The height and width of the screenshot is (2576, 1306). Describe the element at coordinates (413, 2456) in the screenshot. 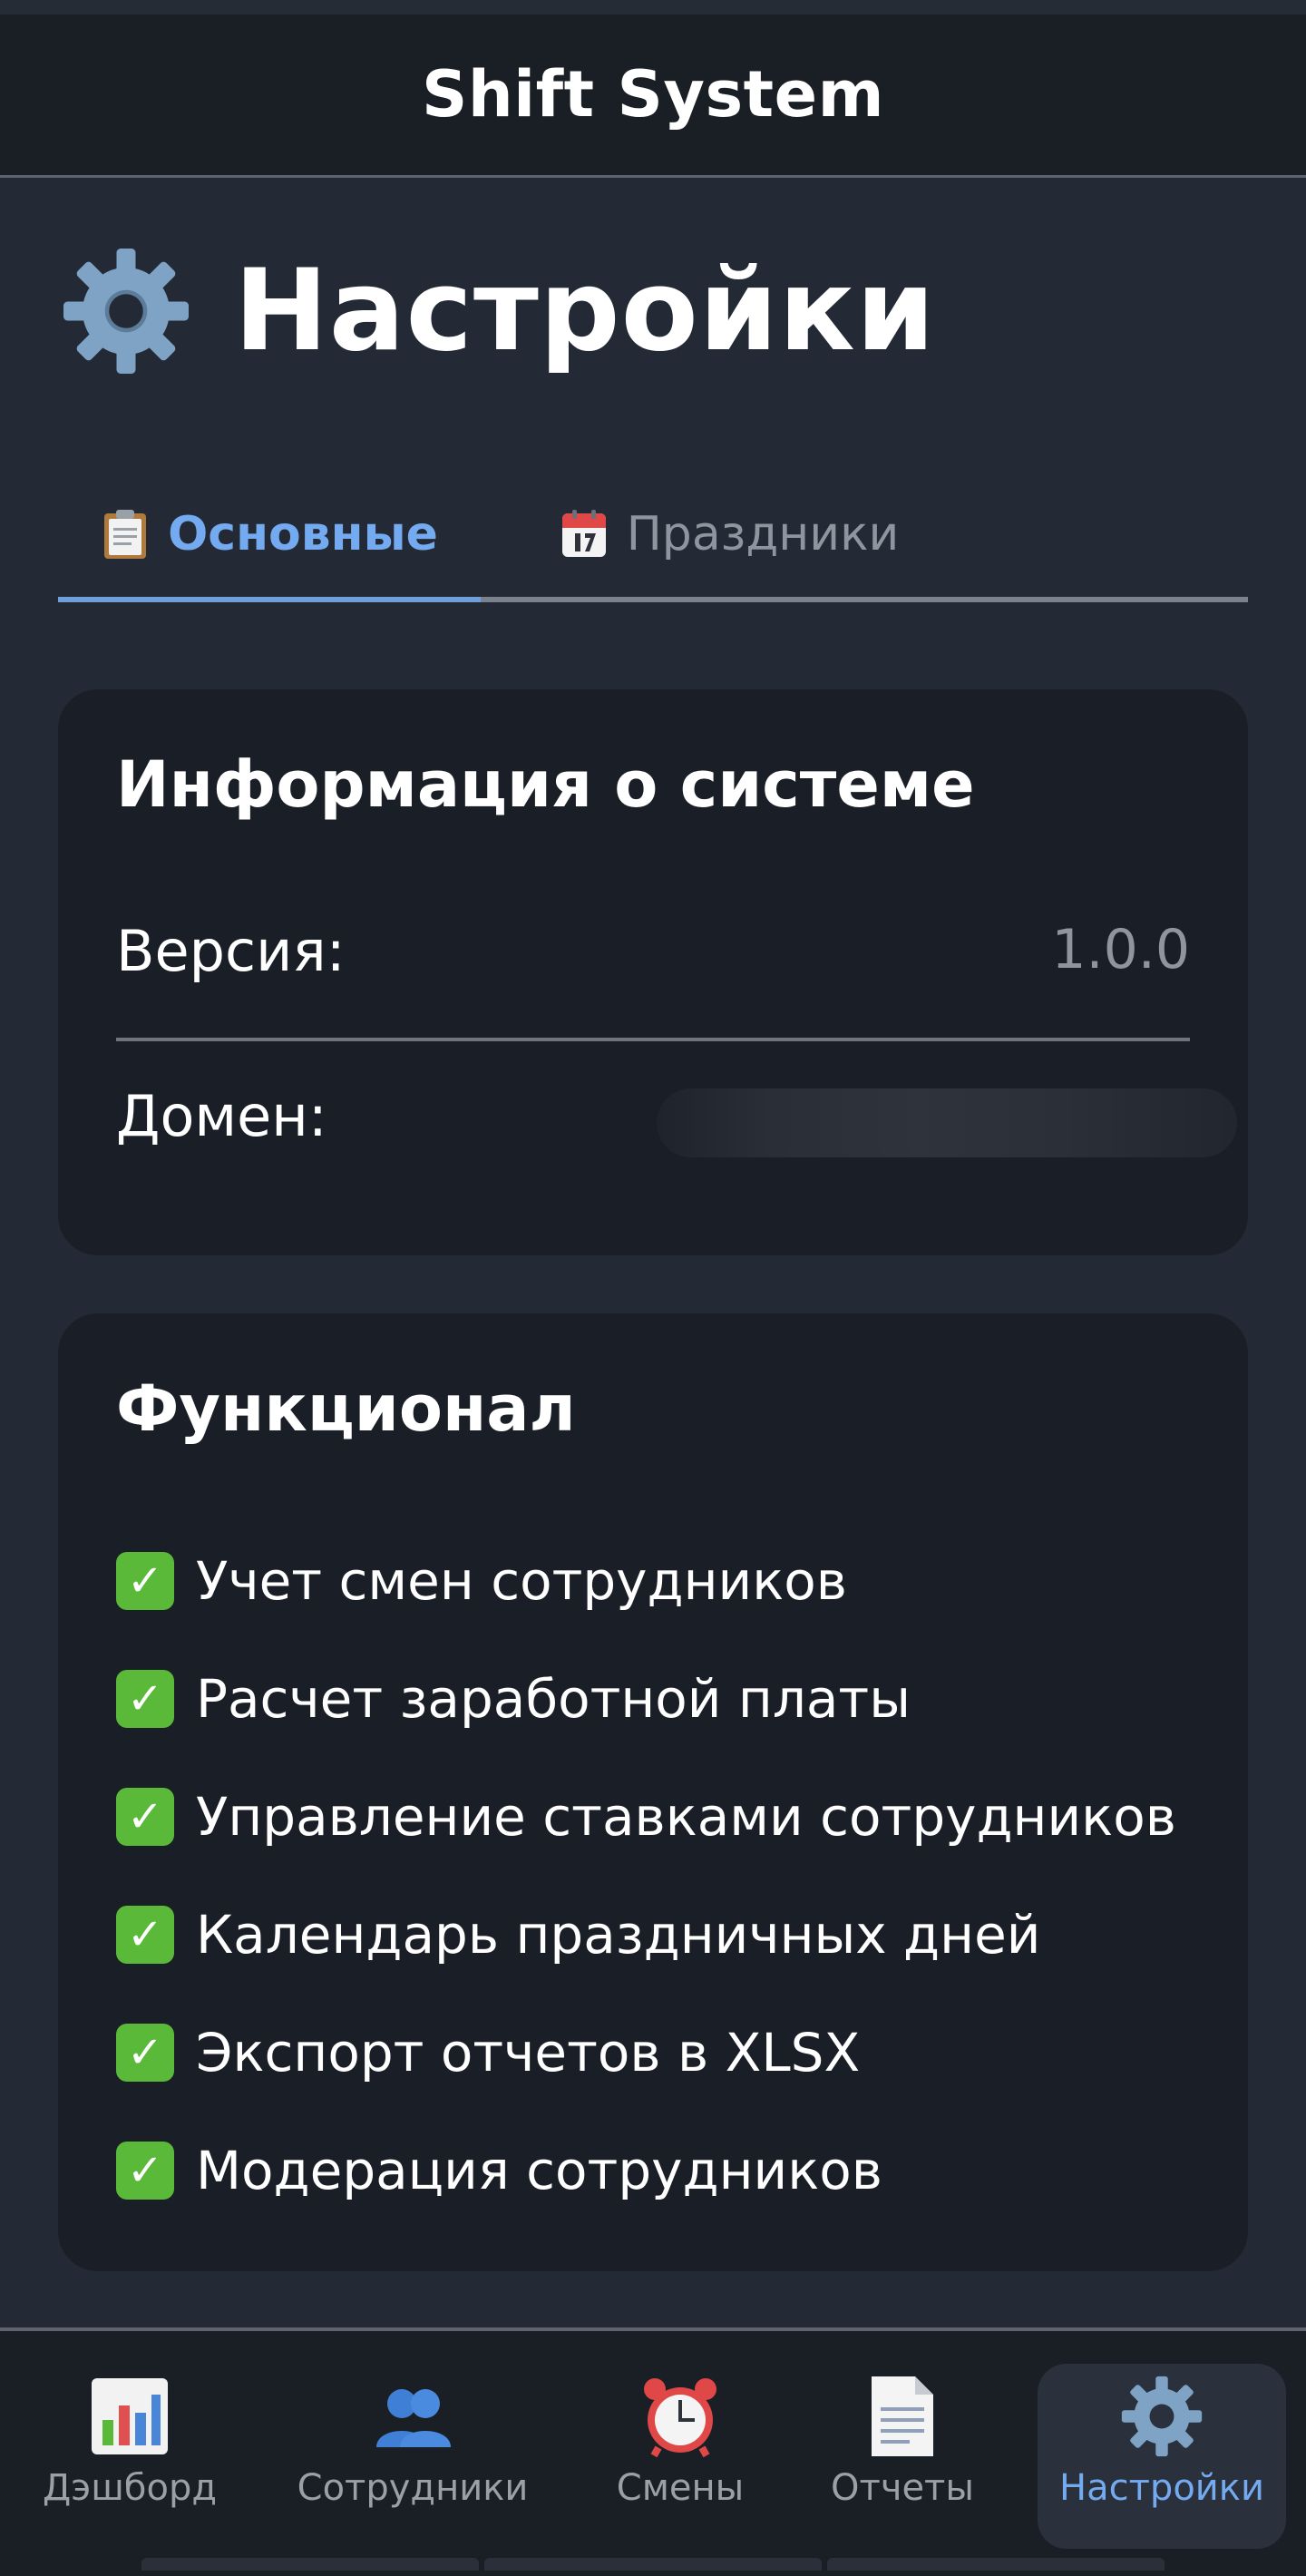

I see `nav-item-employees: Сотрудники` at that location.